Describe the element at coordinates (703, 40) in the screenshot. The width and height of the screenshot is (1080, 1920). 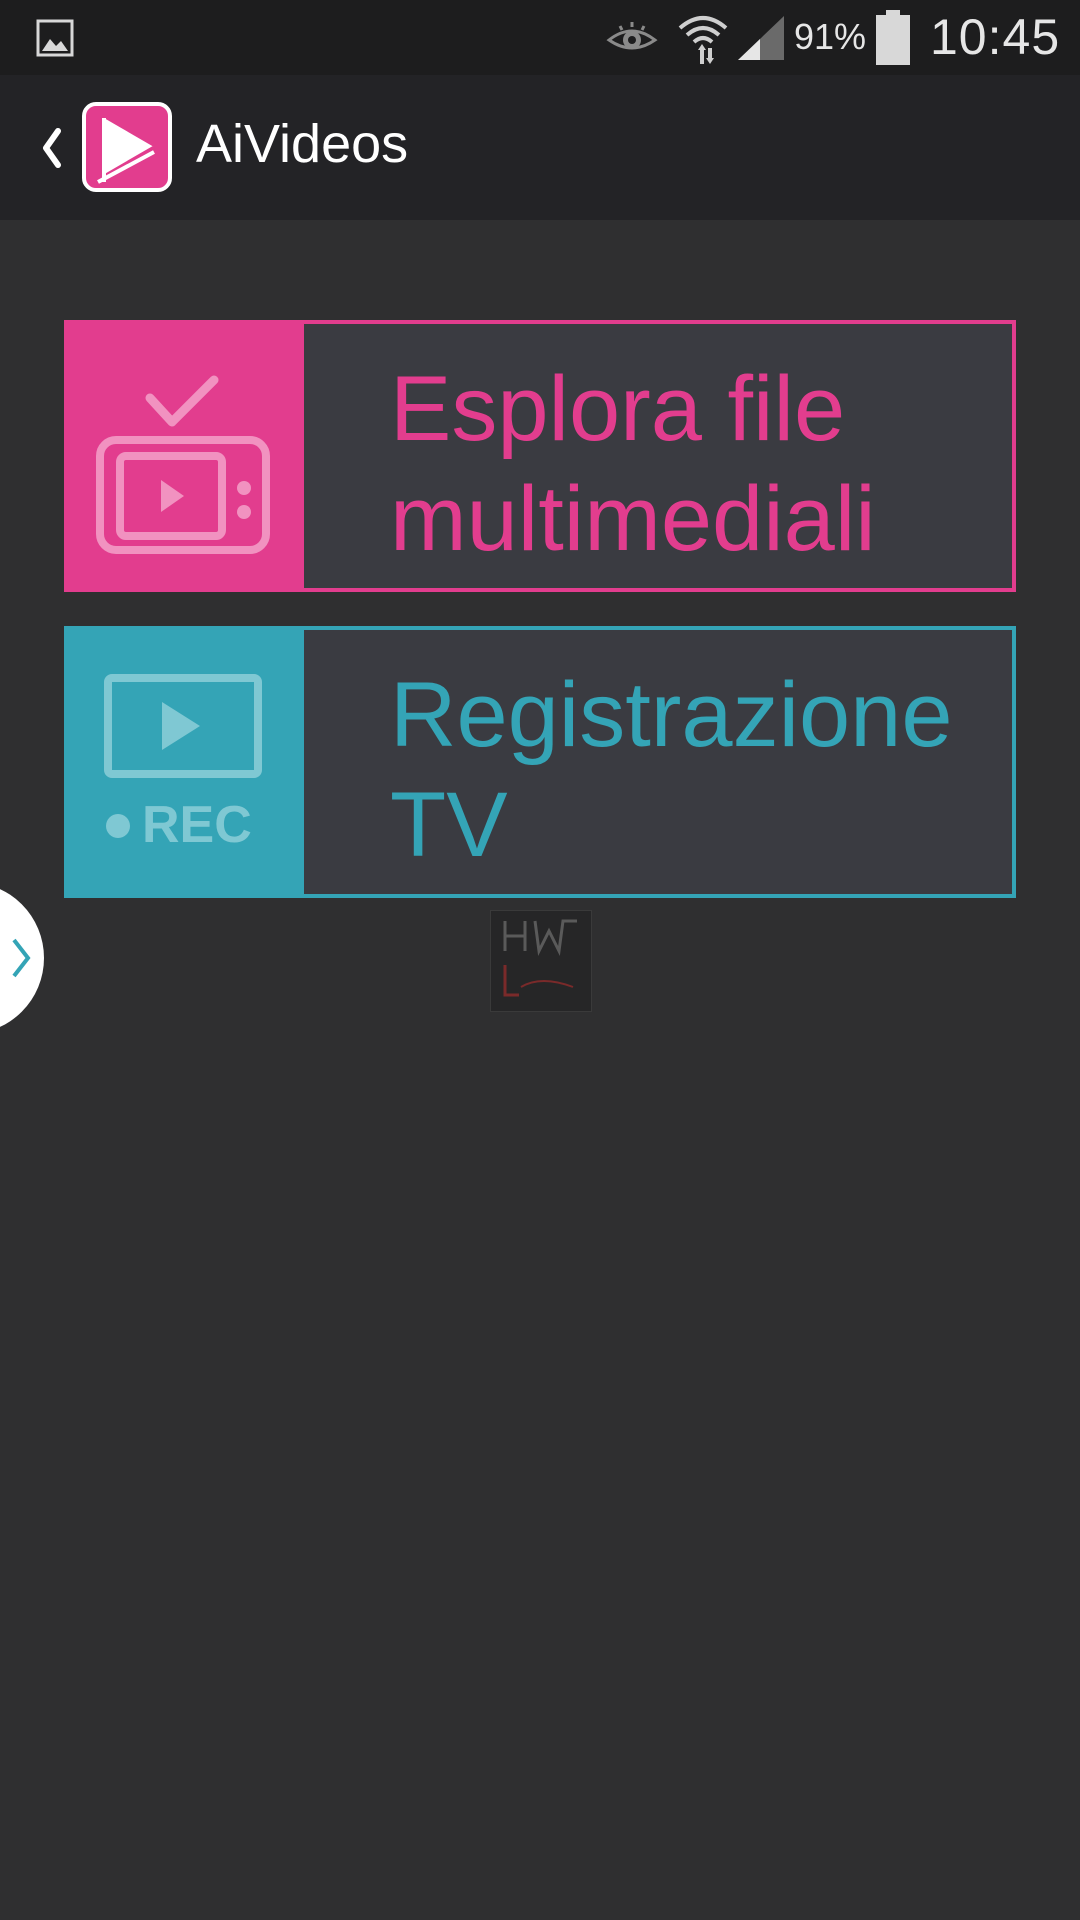
I see `wifi-icon` at that location.